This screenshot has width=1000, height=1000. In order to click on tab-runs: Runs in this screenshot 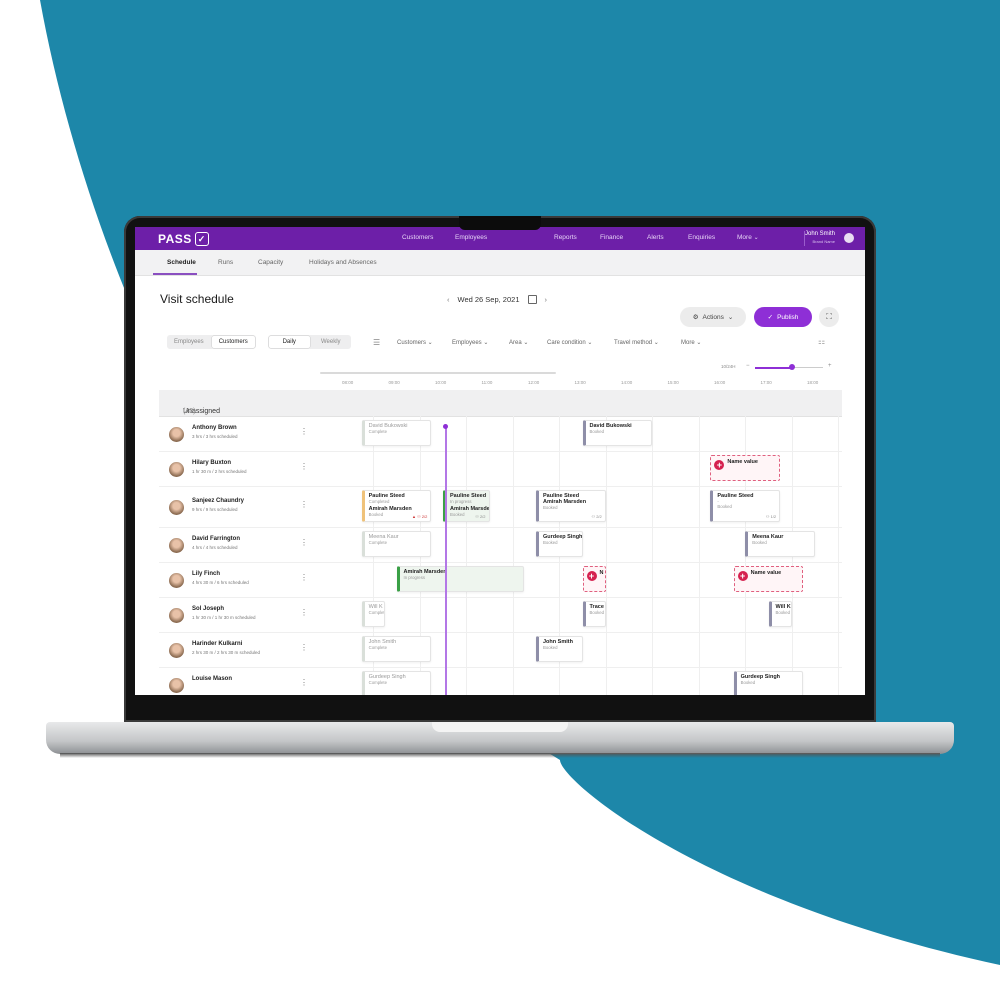, I will do `click(225, 262)`.